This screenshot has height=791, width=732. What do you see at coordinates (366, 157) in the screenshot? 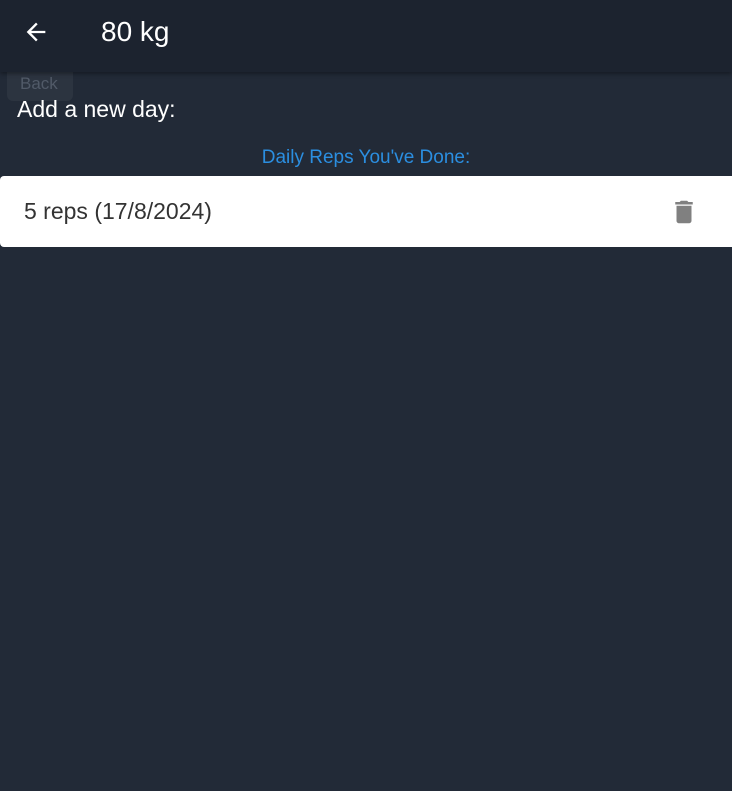
I see `reps-list-header: Daily Reps You've Done:` at bounding box center [366, 157].